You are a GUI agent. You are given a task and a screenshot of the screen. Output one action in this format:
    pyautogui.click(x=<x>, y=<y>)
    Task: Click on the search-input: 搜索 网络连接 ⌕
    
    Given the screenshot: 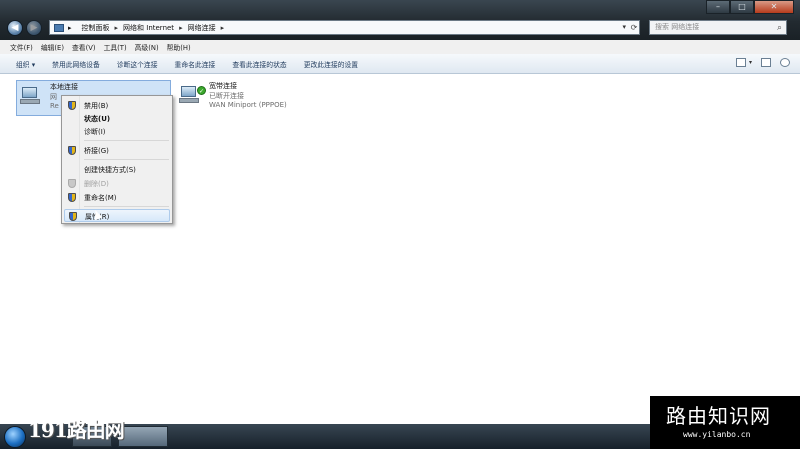 What is the action you would take?
    pyautogui.click(x=718, y=27)
    